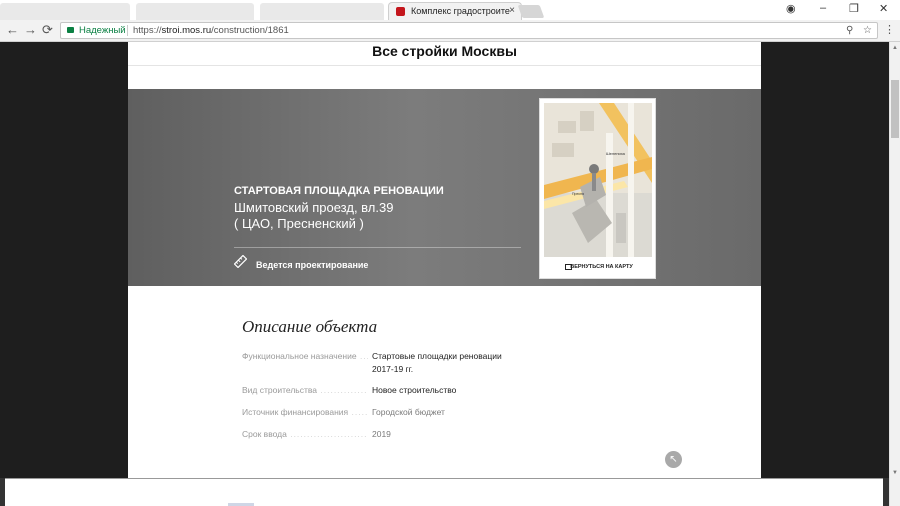  I want to click on location-map: Шелепиха Пресня, so click(598, 180).